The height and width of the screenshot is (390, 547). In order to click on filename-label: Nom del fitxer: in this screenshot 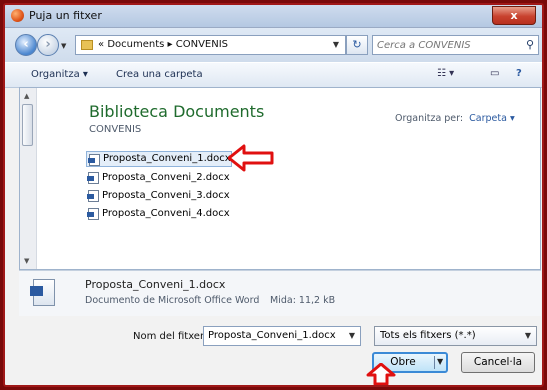, I will do `click(170, 336)`.